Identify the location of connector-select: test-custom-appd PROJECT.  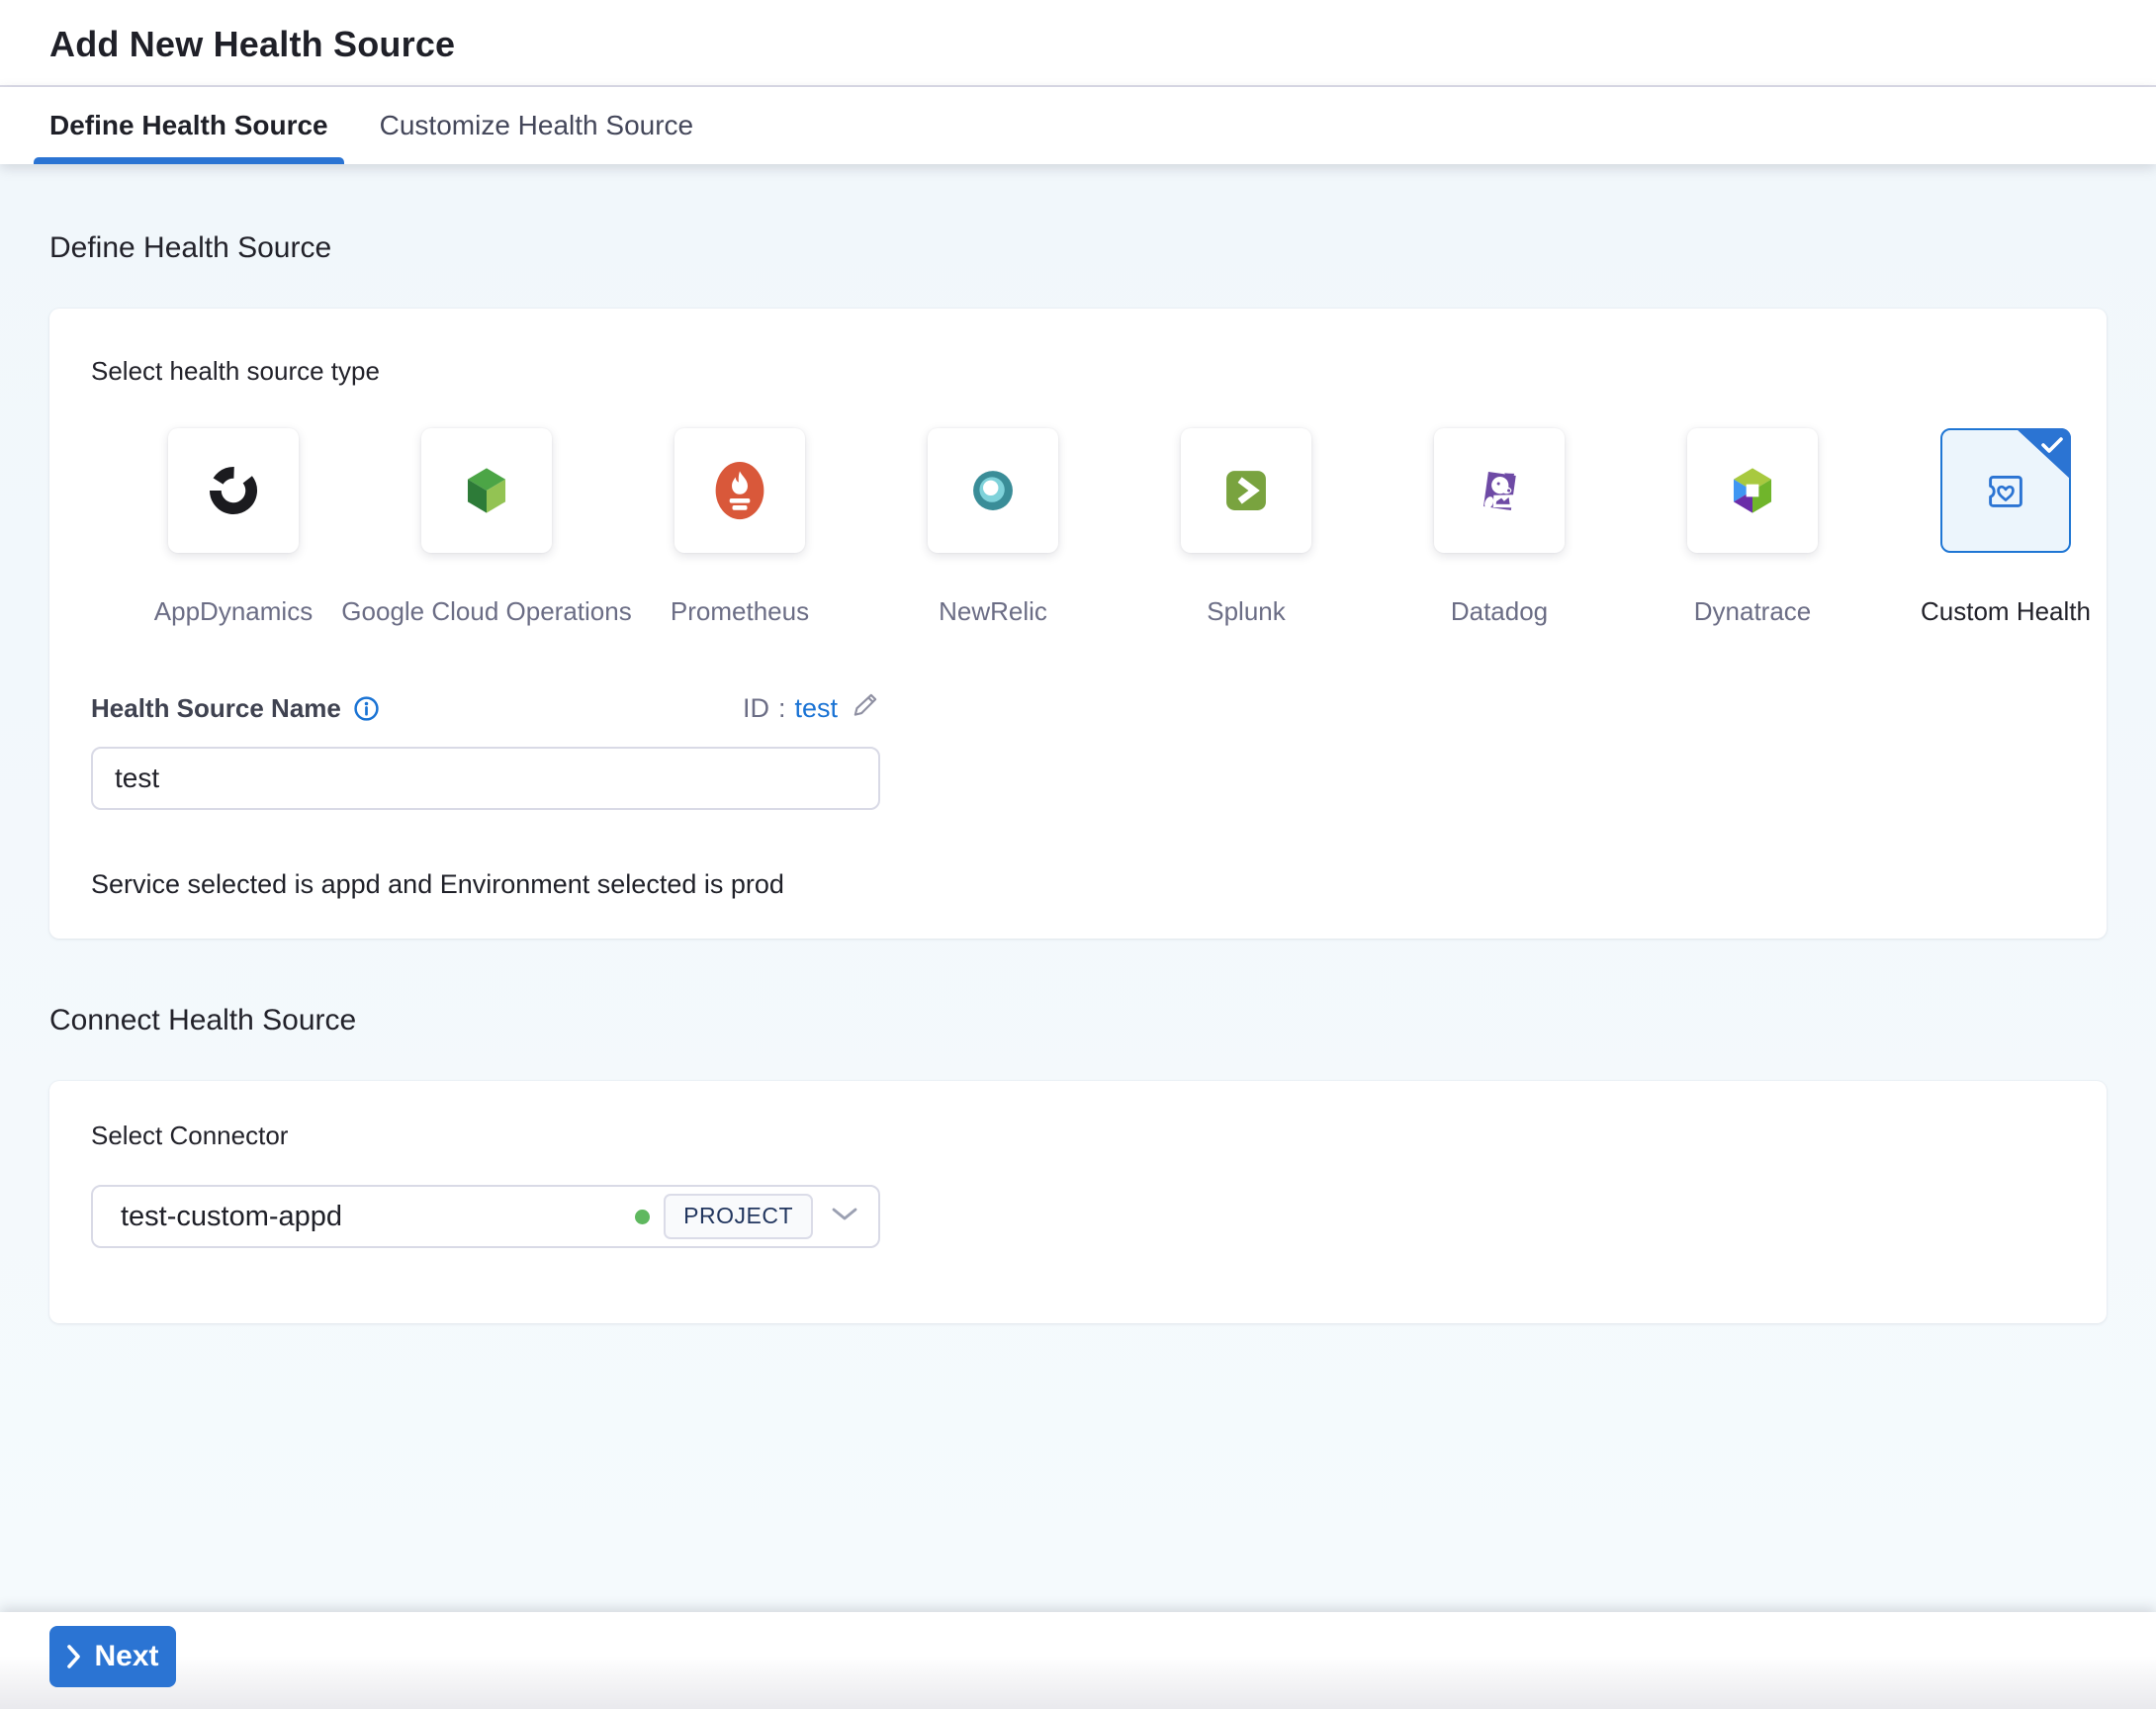
(485, 1217).